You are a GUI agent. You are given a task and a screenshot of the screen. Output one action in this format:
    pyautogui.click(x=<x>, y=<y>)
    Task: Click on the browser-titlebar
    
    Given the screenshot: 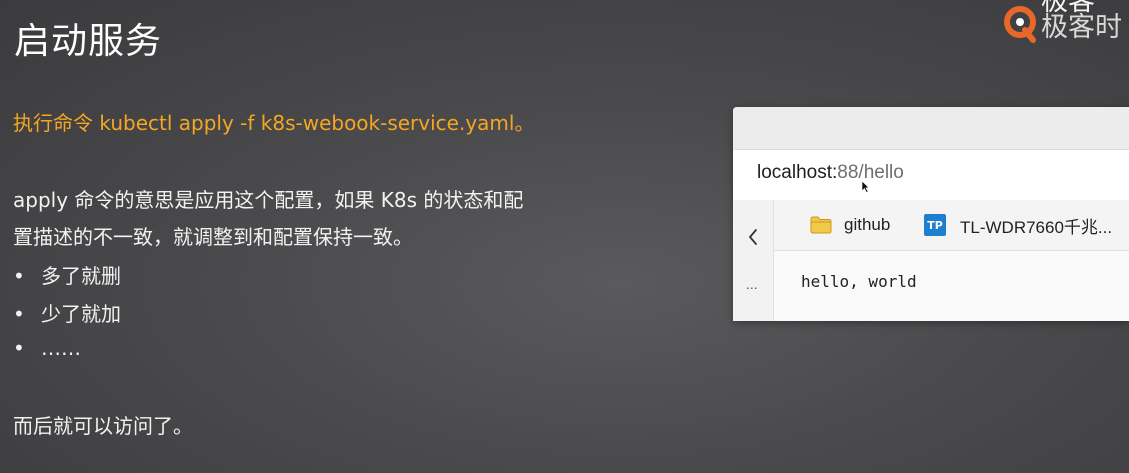 What is the action you would take?
    pyautogui.click(x=931, y=128)
    